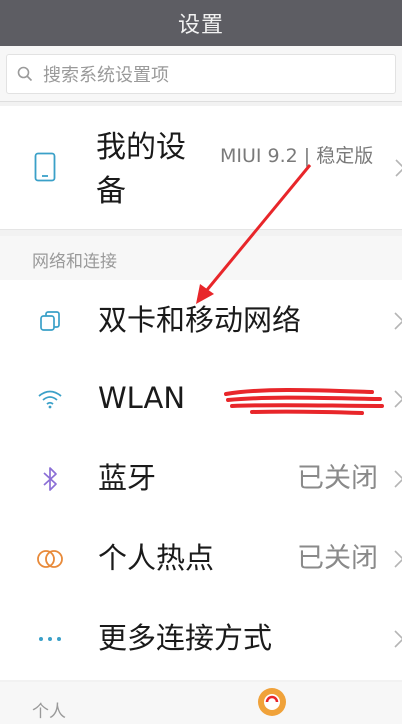  Describe the element at coordinates (337, 558) in the screenshot. I see `hotspot-status: 已关闭` at that location.